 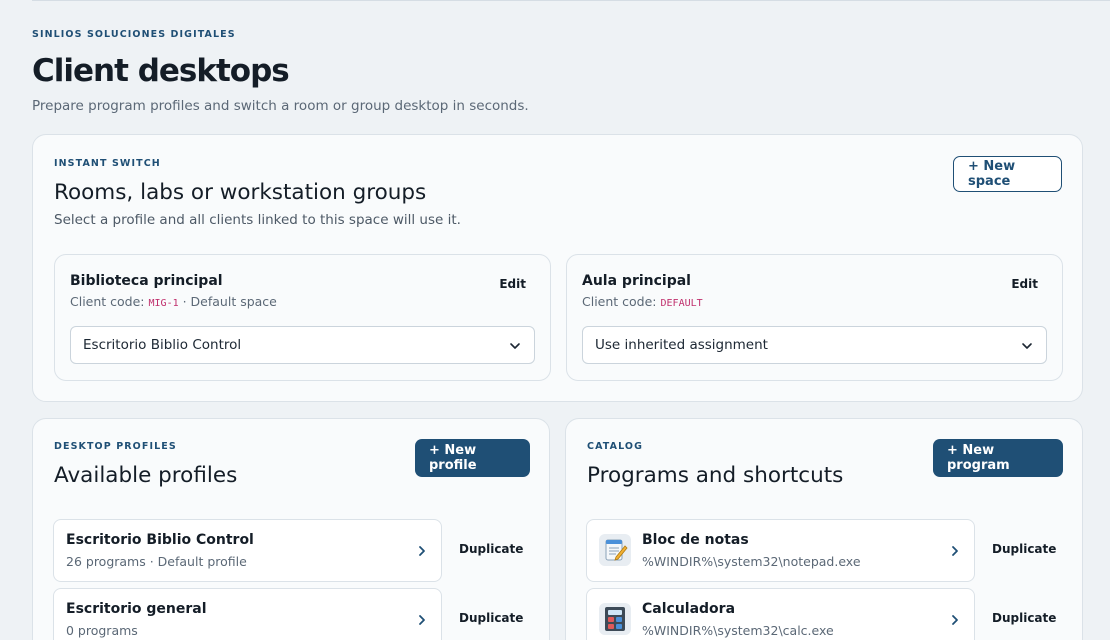 What do you see at coordinates (227, 301) in the screenshot?
I see `space-default-tag: · Default space` at bounding box center [227, 301].